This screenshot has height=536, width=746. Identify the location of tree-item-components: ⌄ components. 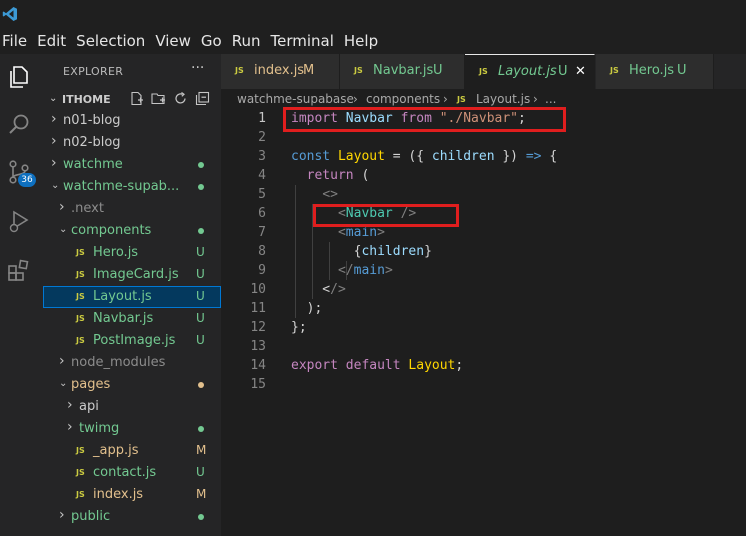
(132, 231).